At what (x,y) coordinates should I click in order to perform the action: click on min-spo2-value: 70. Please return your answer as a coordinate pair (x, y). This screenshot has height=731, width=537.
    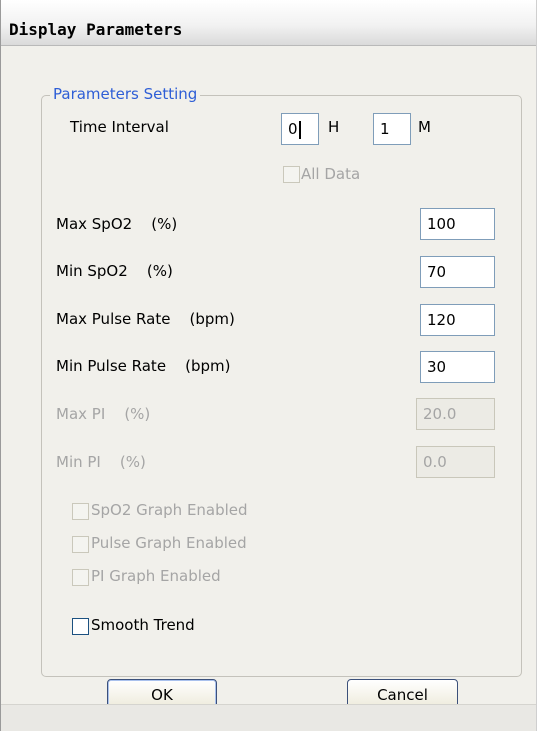
    Looking at the image, I should click on (437, 272).